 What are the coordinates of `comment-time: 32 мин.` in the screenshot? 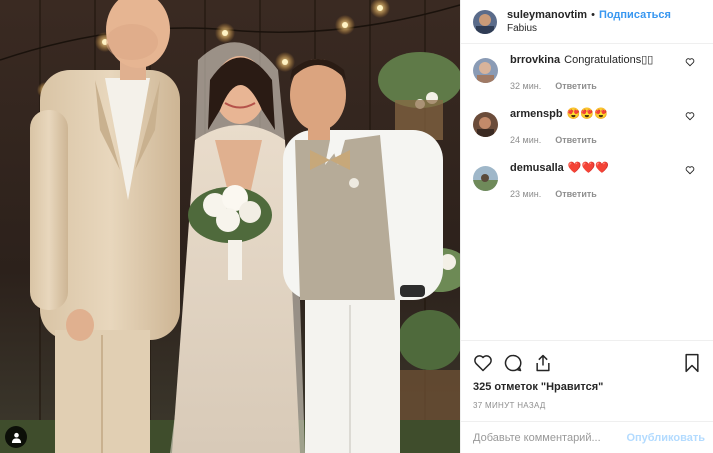 It's located at (525, 86).